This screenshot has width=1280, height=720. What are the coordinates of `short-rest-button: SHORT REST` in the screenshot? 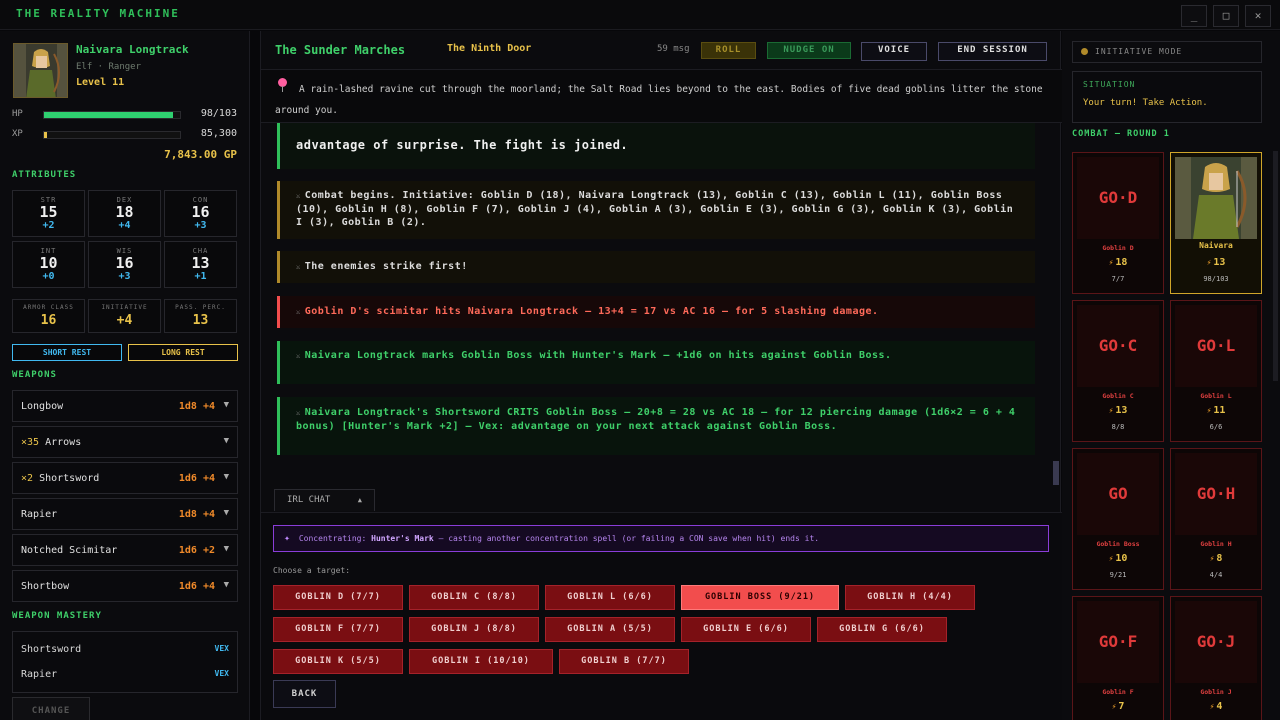 It's located at (67, 352).